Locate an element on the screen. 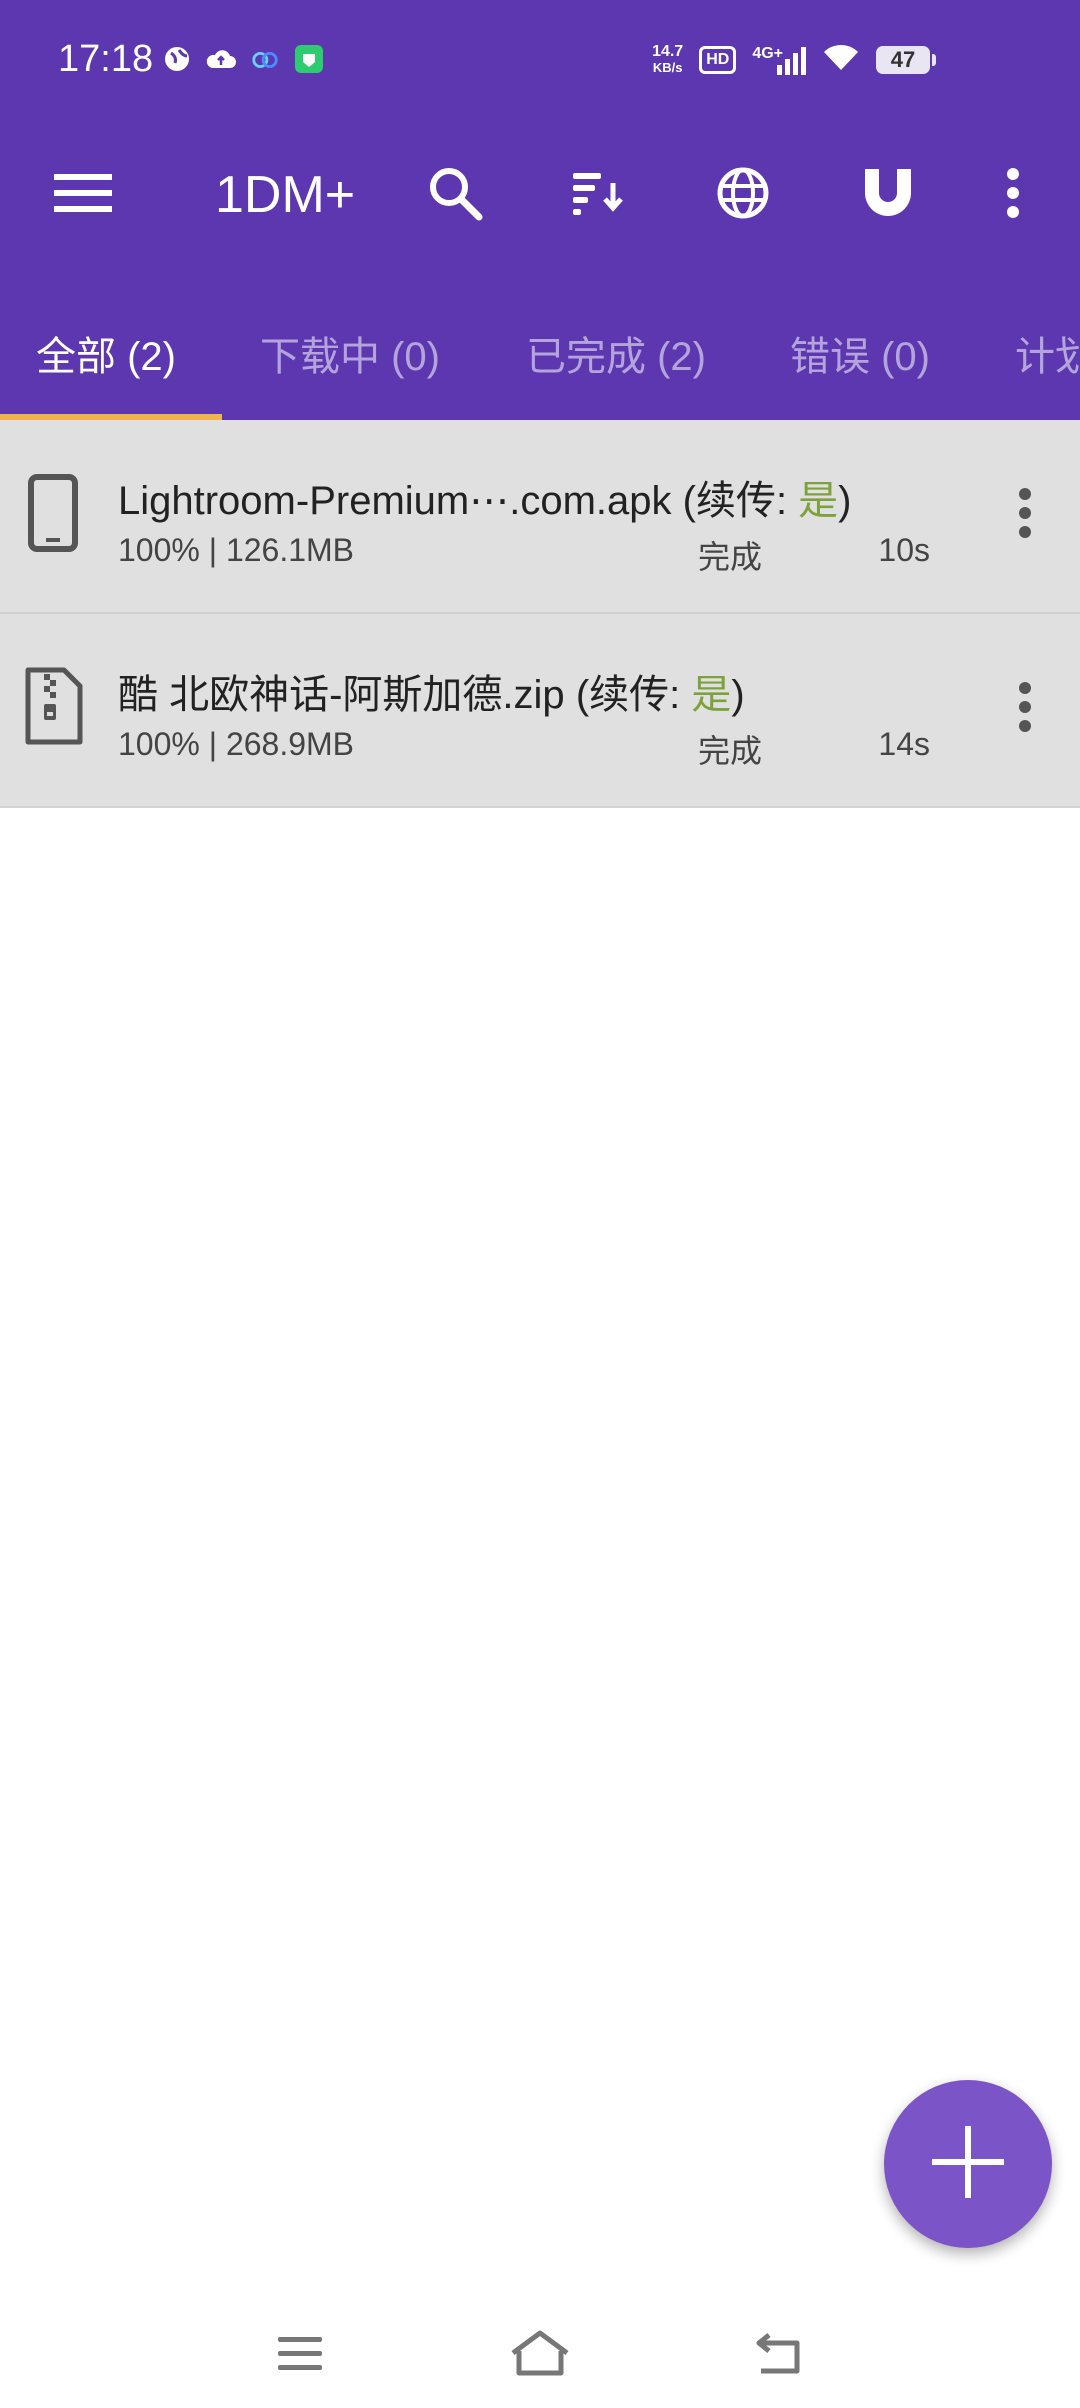  battery-indicator: 47 is located at coordinates (906, 59).